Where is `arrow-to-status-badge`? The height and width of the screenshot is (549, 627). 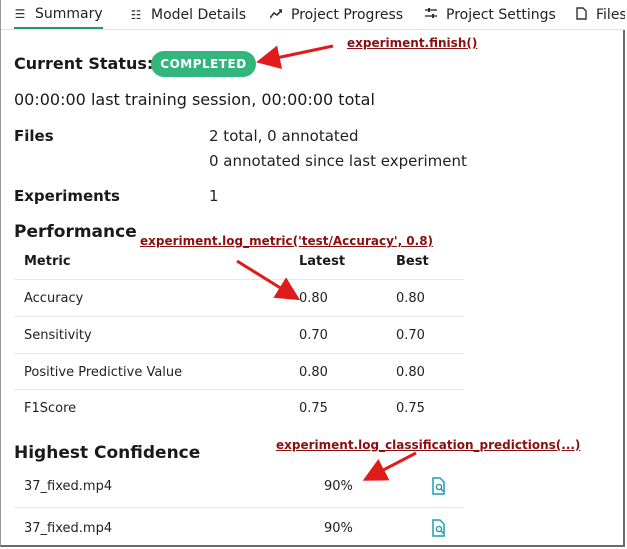
arrow-to-status-badge is located at coordinates (295, 57).